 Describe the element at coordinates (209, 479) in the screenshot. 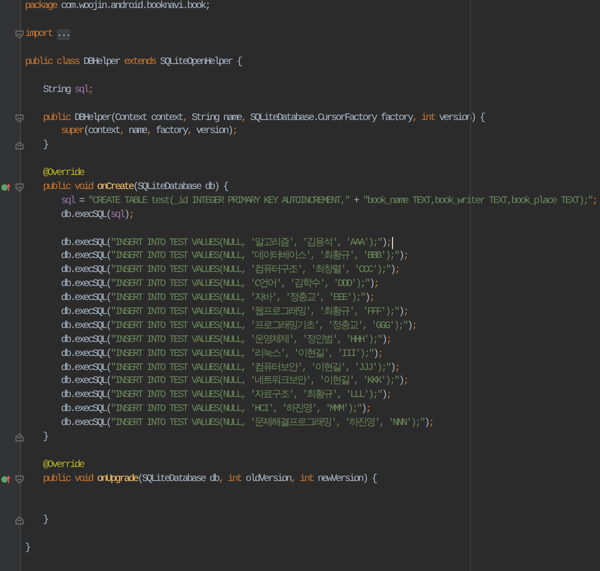

I see `code-line: public void onUpgrade(SQLiteDatabase db, int oldVersion, int newVersion) {` at that location.